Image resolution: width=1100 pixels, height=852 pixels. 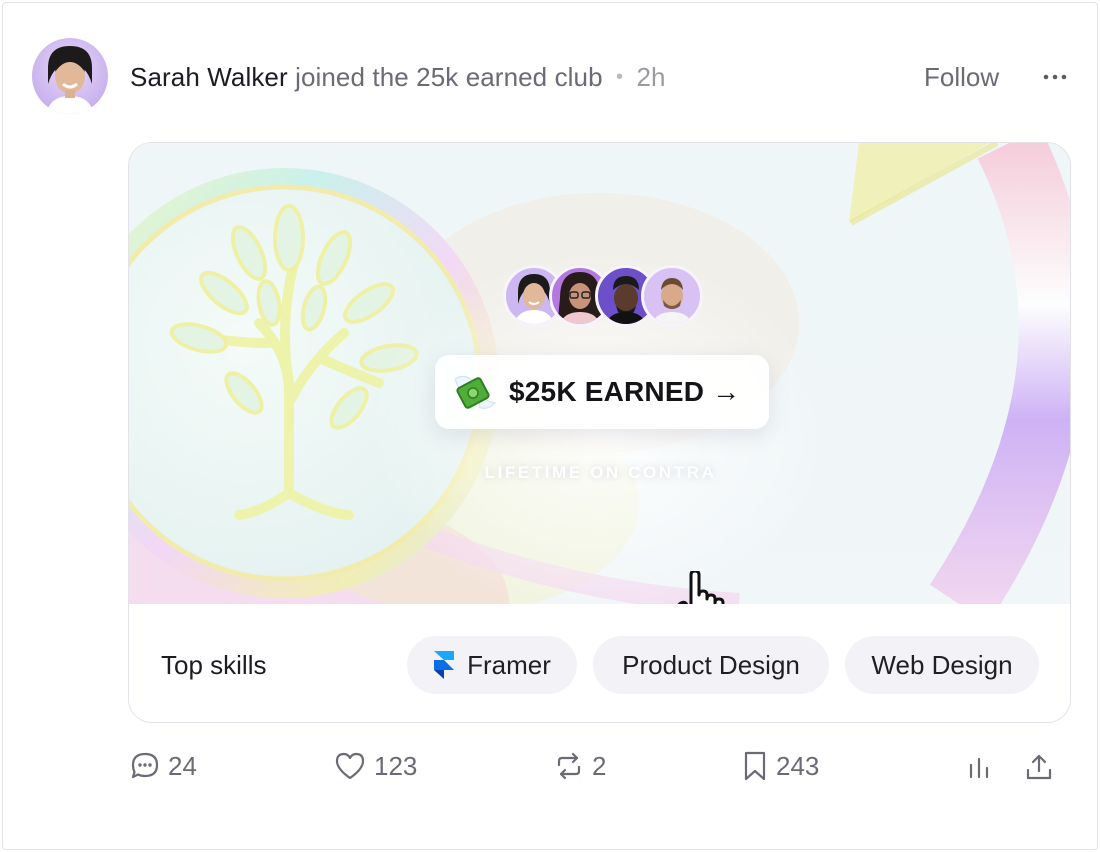 I want to click on more-horizontal-icon, so click(x=1055, y=77).